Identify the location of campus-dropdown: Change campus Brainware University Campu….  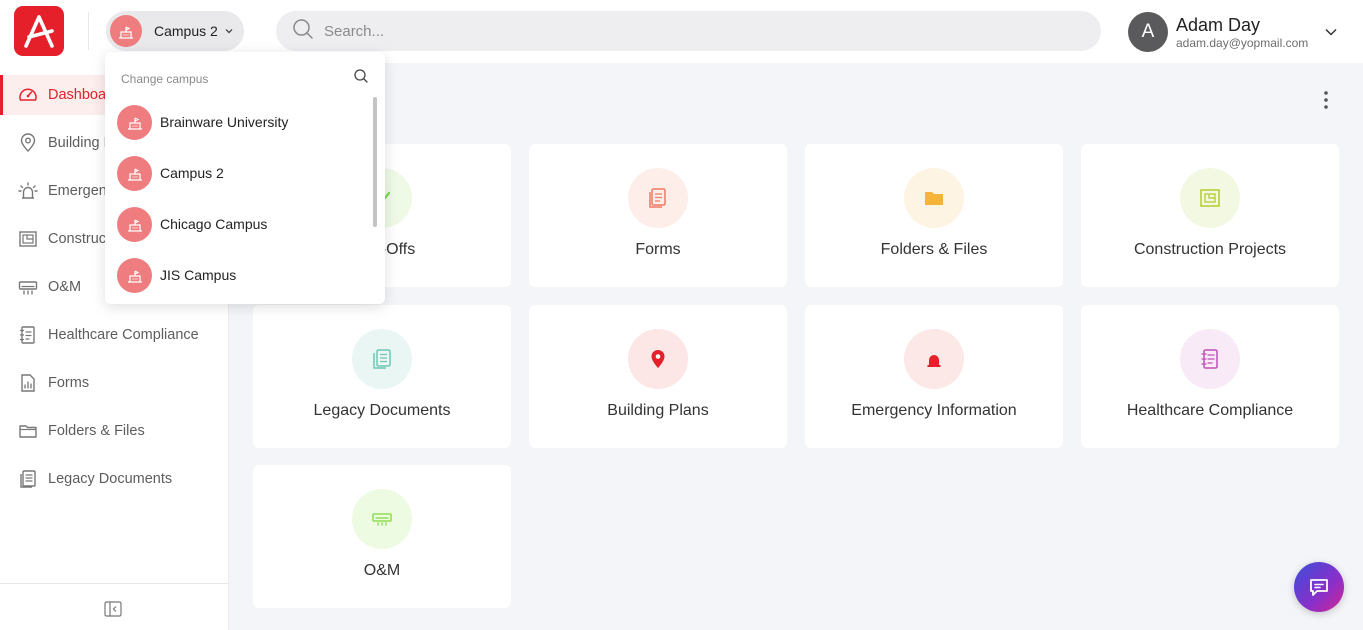
(245, 178).